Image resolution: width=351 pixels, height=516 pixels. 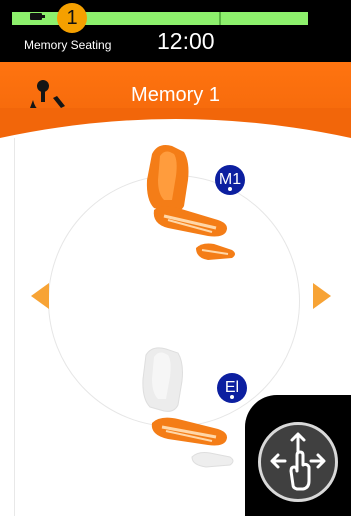 What do you see at coordinates (37, 16) in the screenshot?
I see `battery-icon` at bounding box center [37, 16].